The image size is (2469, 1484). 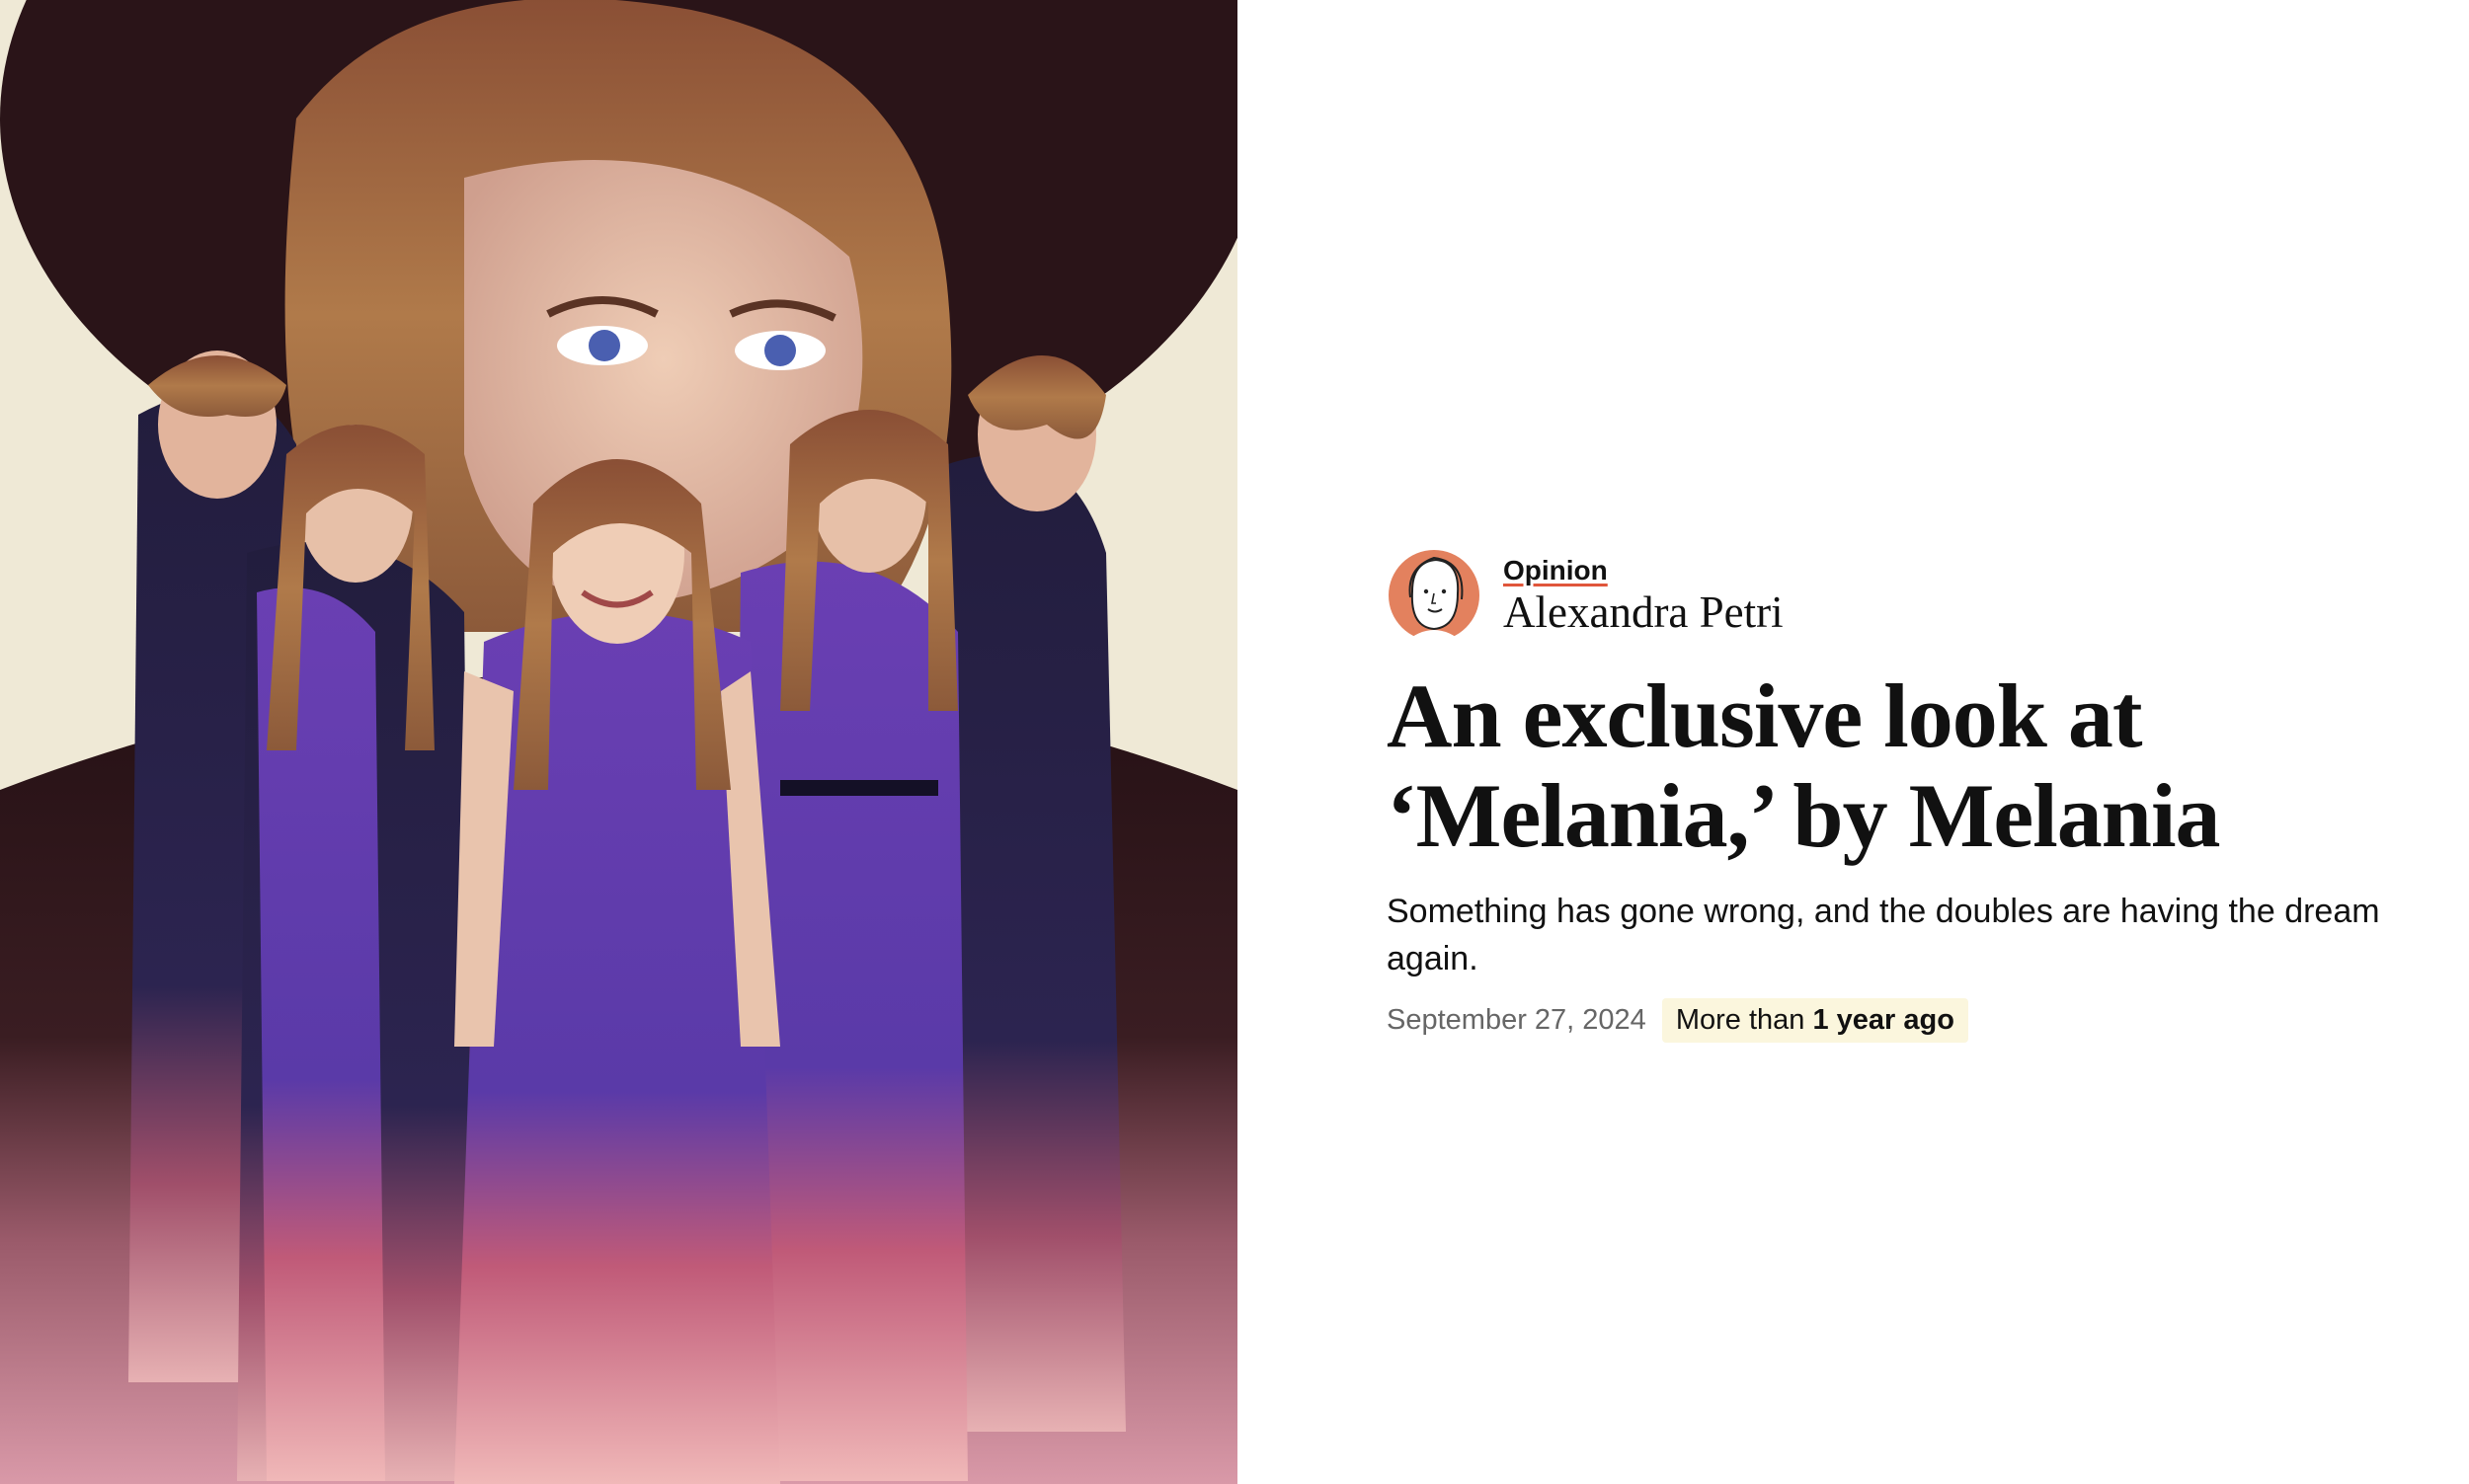 What do you see at coordinates (1643, 612) in the screenshot?
I see `author-name-link: Alexandra Petri` at bounding box center [1643, 612].